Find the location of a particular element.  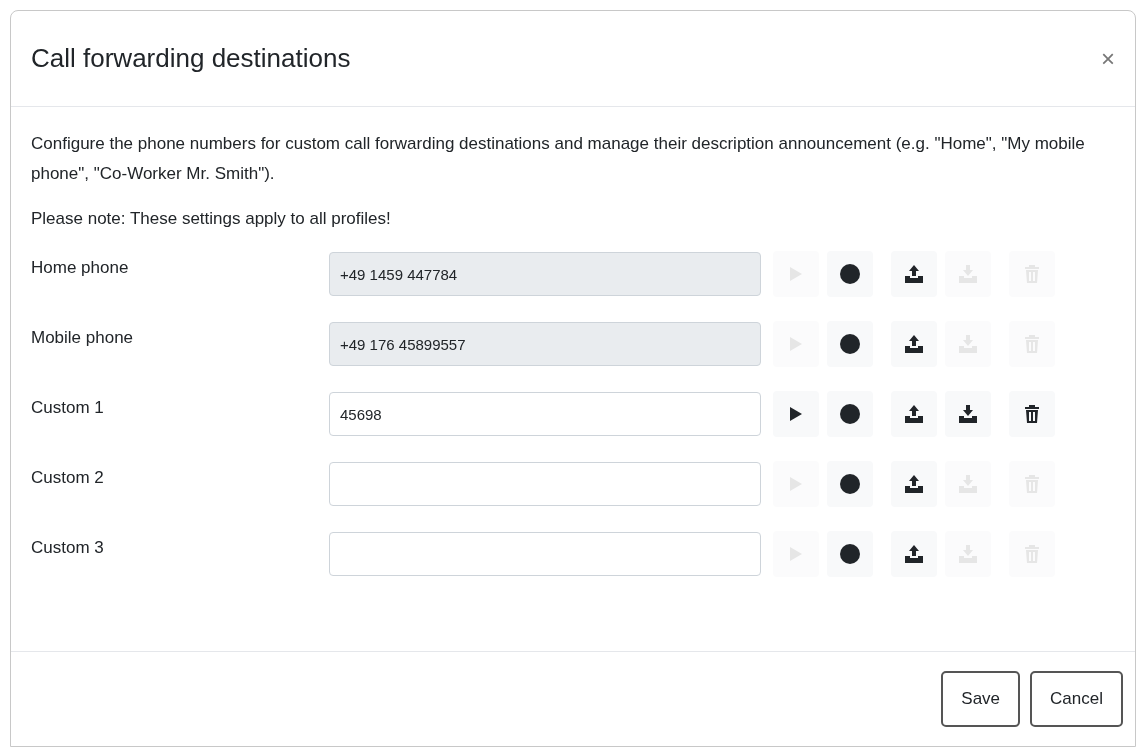

play-button is located at coordinates (796, 414).